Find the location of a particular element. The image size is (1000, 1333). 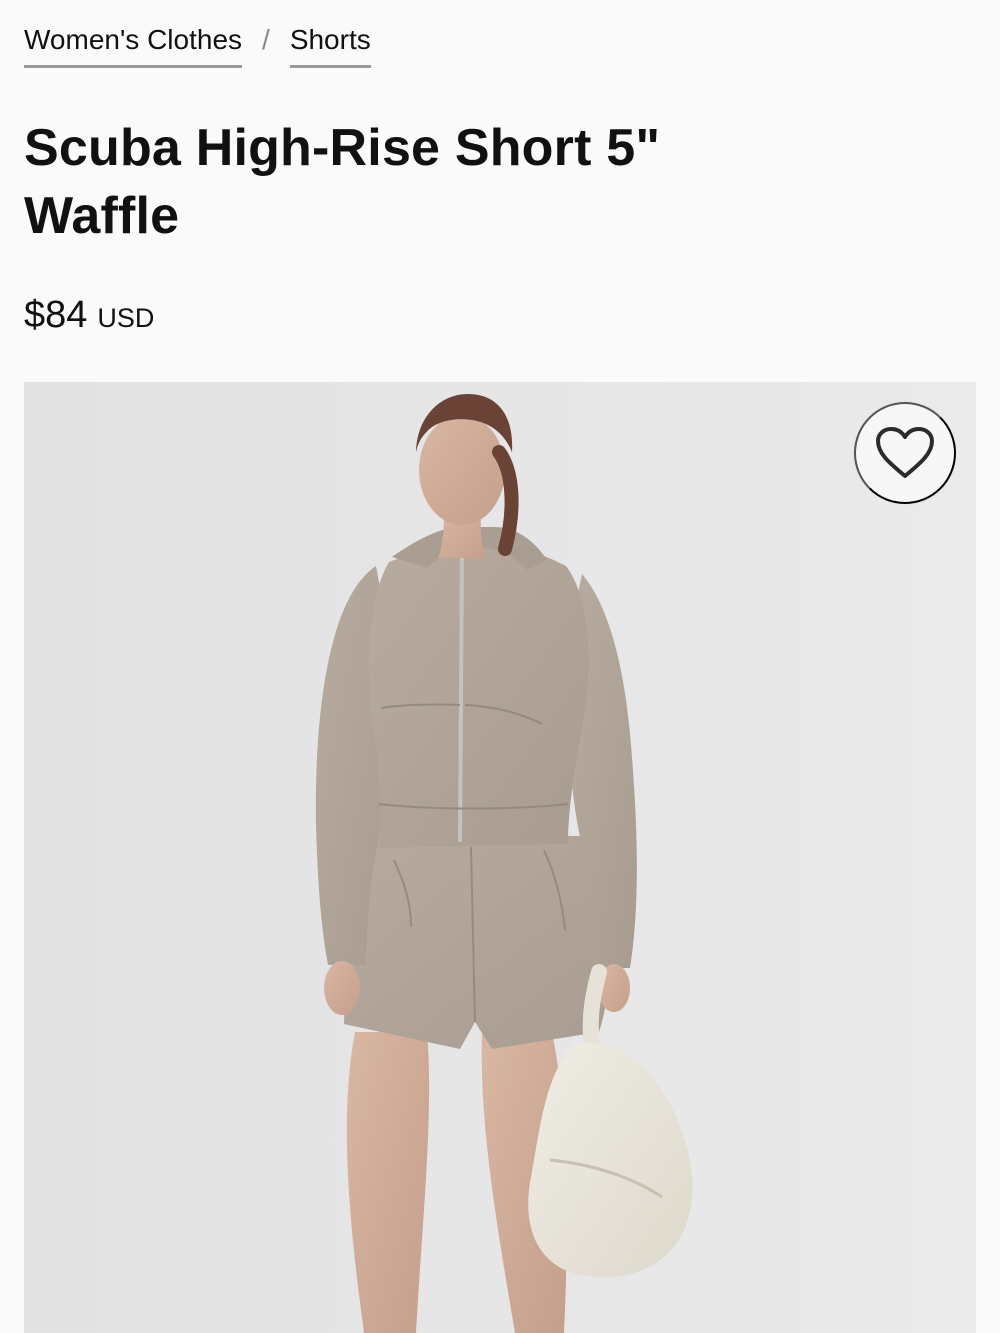

hoodie-body is located at coordinates (478, 695).